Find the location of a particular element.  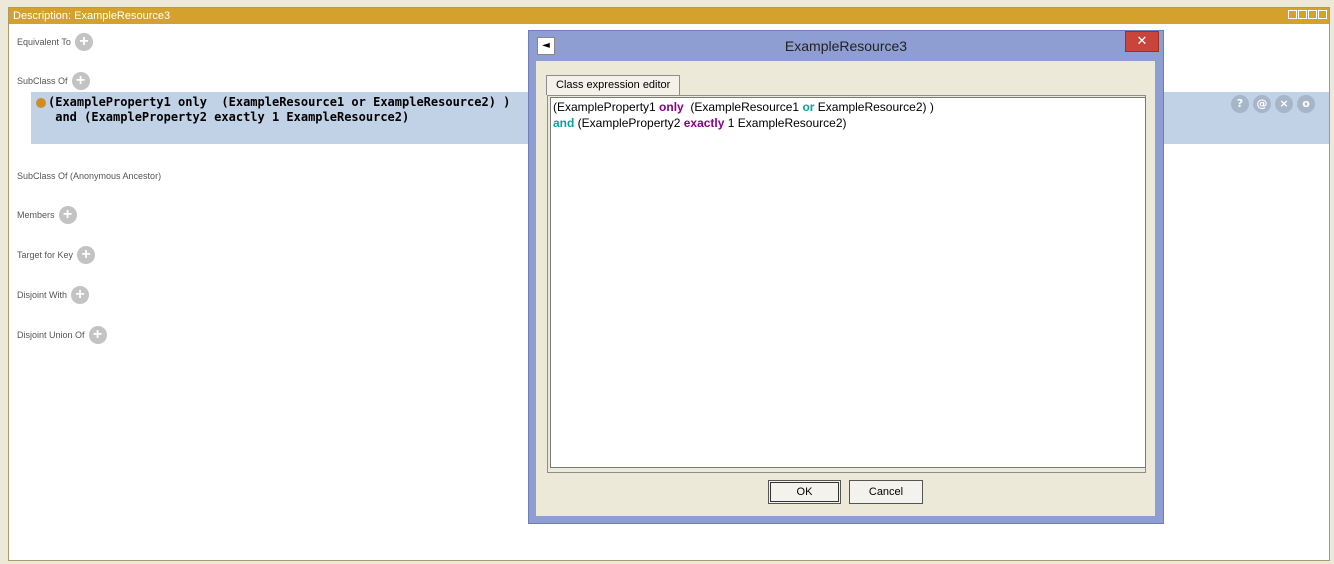

section-label: Disjoint With is located at coordinates (42, 295).